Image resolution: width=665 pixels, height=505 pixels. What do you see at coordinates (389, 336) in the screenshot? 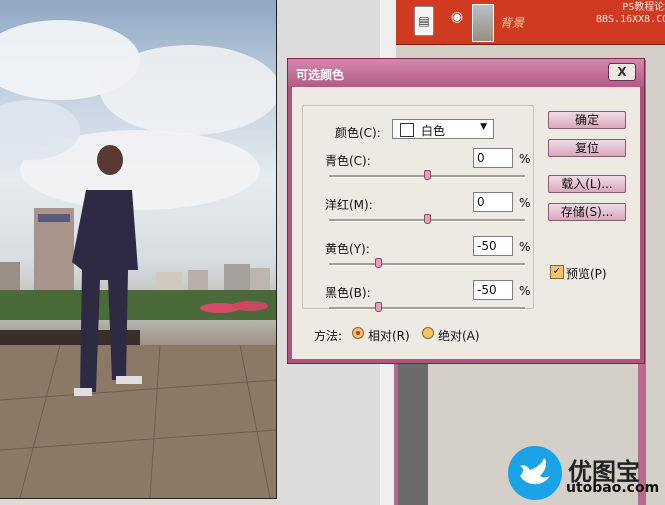
I see `method-relative-label: 相对(R)` at bounding box center [389, 336].